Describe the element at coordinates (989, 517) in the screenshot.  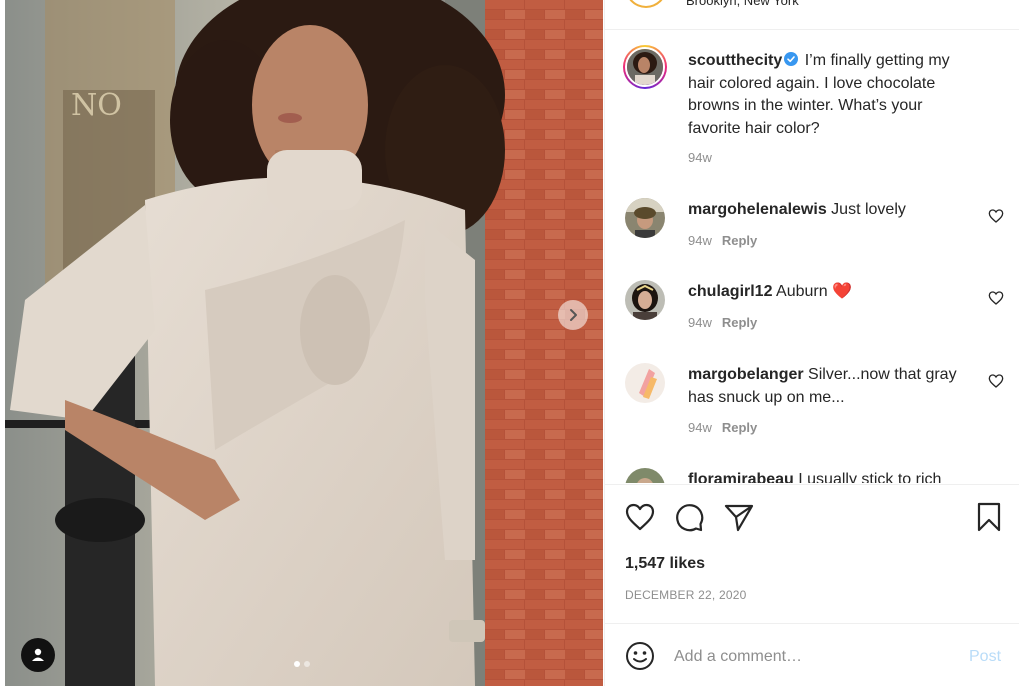
I see `bookmark-icon` at that location.